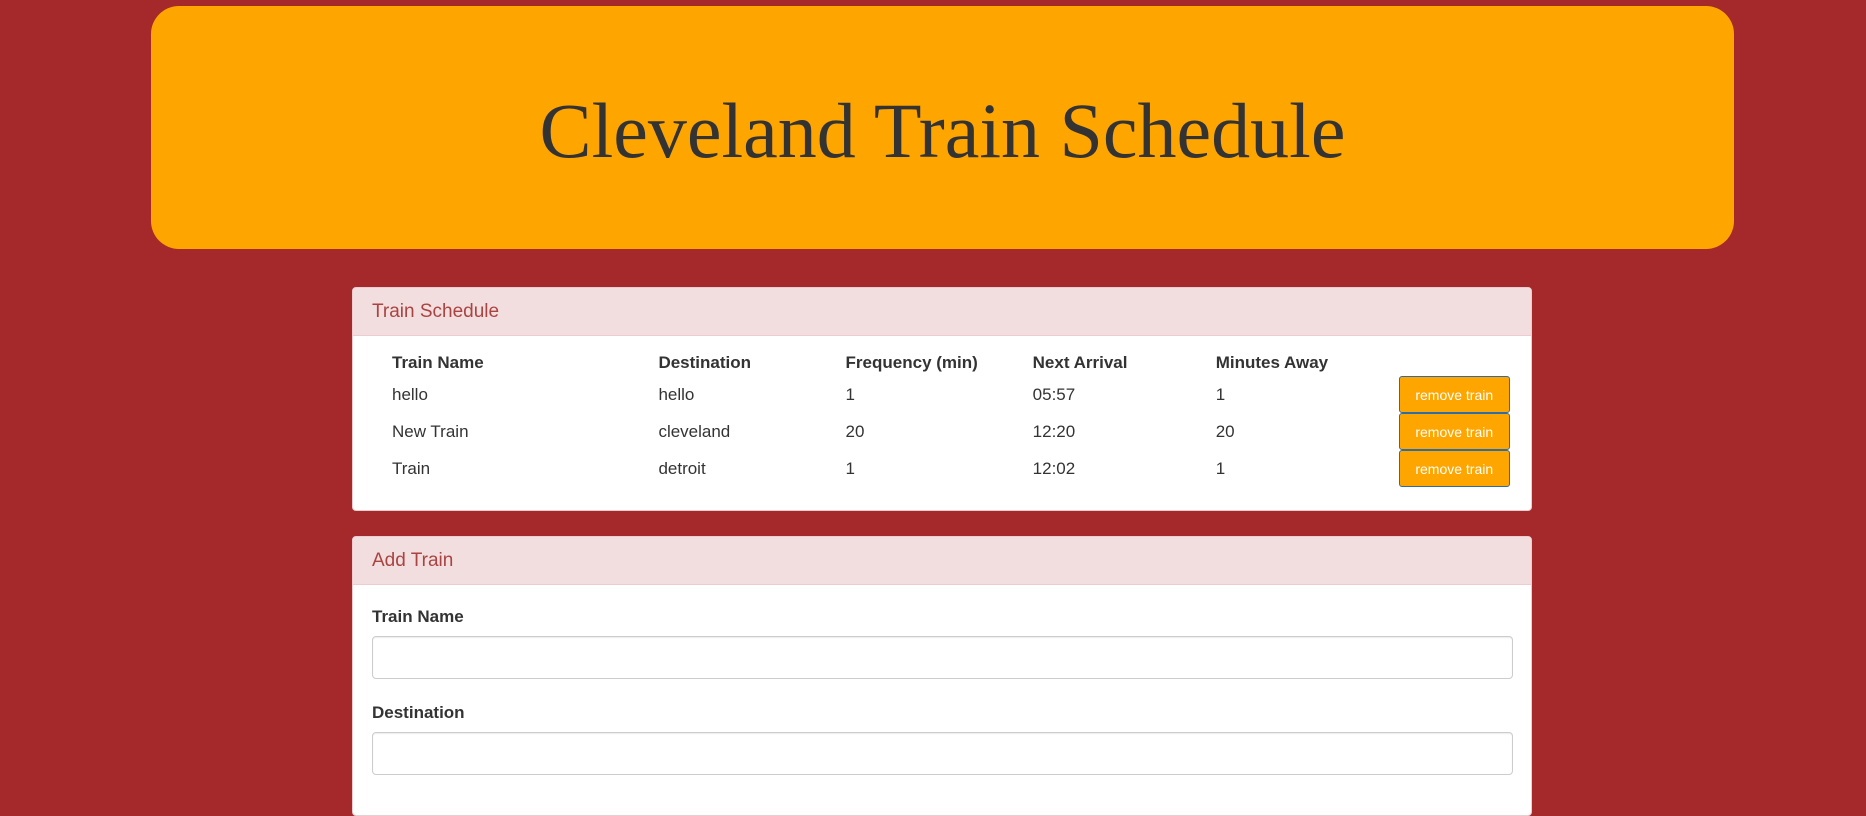 This screenshot has height=816, width=1866. I want to click on column-header-train-name: Train Name, so click(438, 362).